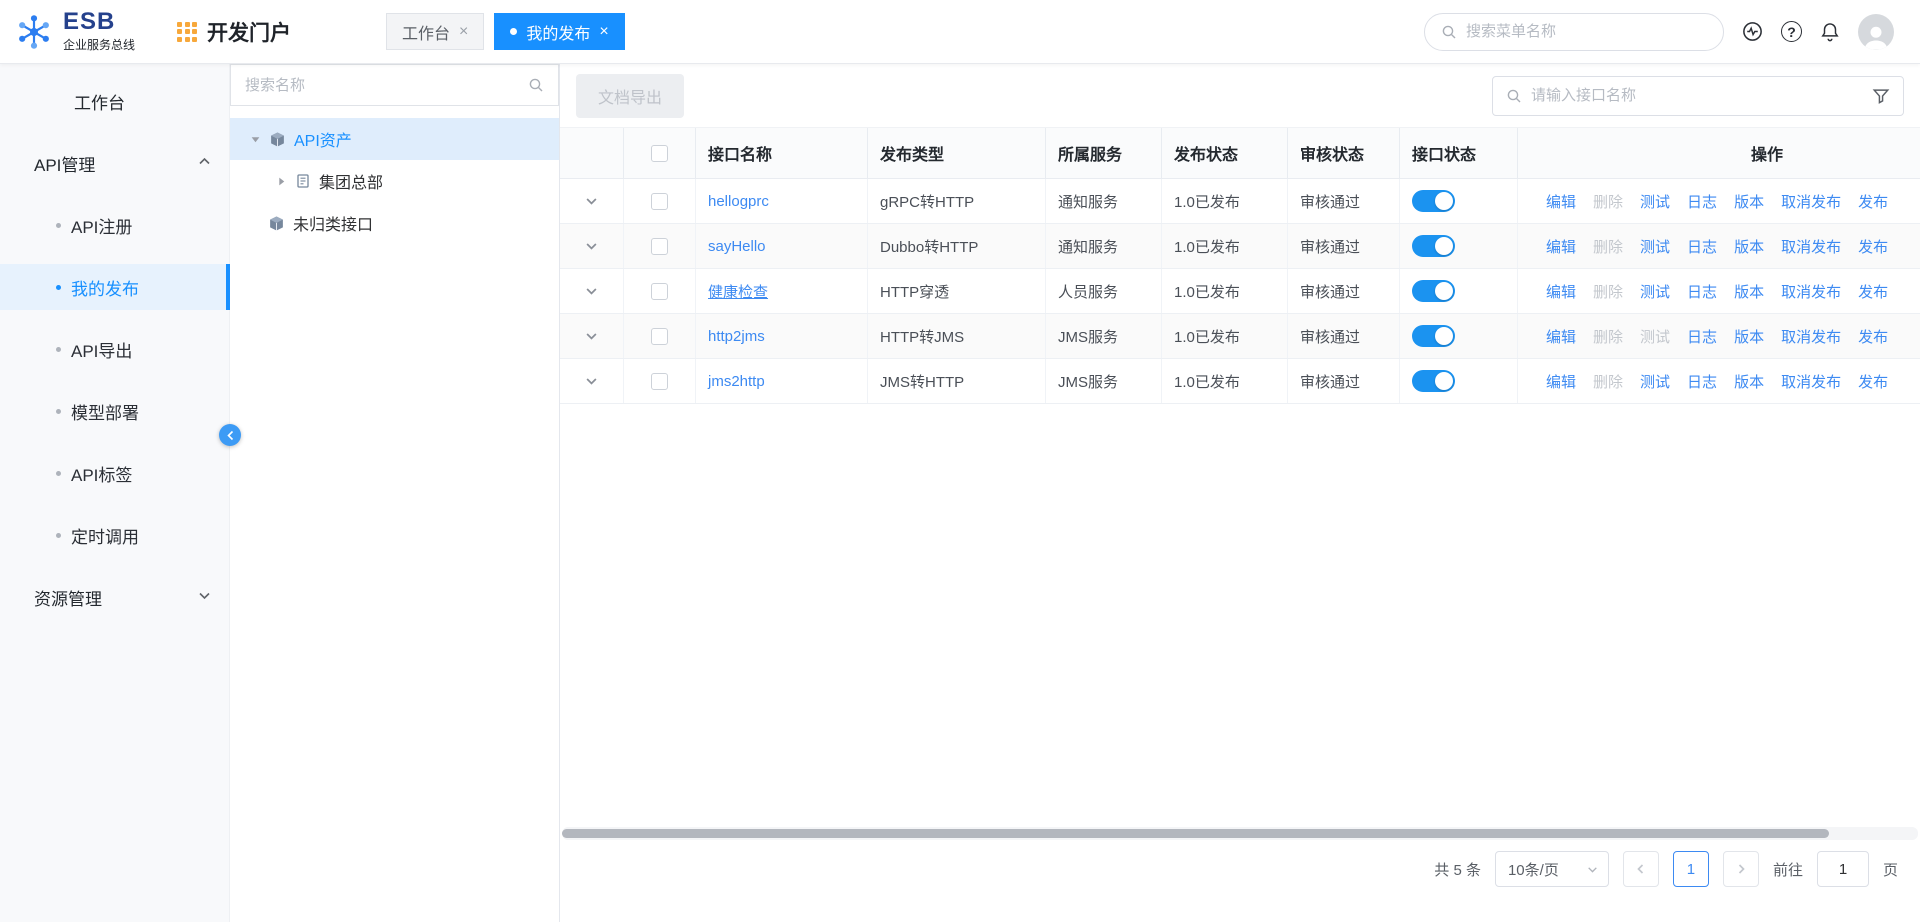 This screenshot has width=1920, height=922. I want to click on sidebar-item-my-publish: 我的发布, so click(115, 287).